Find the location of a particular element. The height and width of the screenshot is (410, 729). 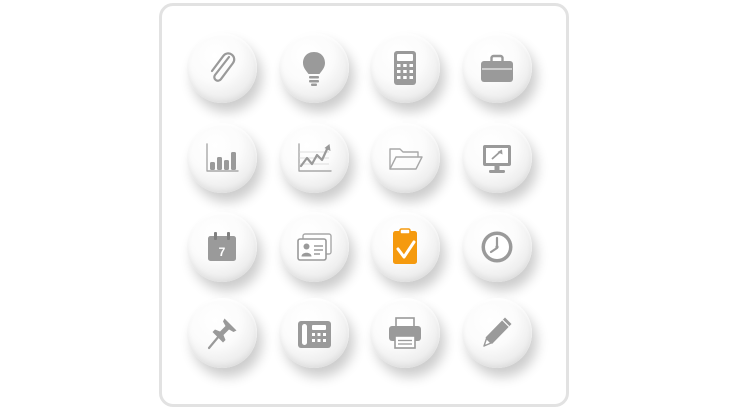

pencil-button is located at coordinates (497, 333).